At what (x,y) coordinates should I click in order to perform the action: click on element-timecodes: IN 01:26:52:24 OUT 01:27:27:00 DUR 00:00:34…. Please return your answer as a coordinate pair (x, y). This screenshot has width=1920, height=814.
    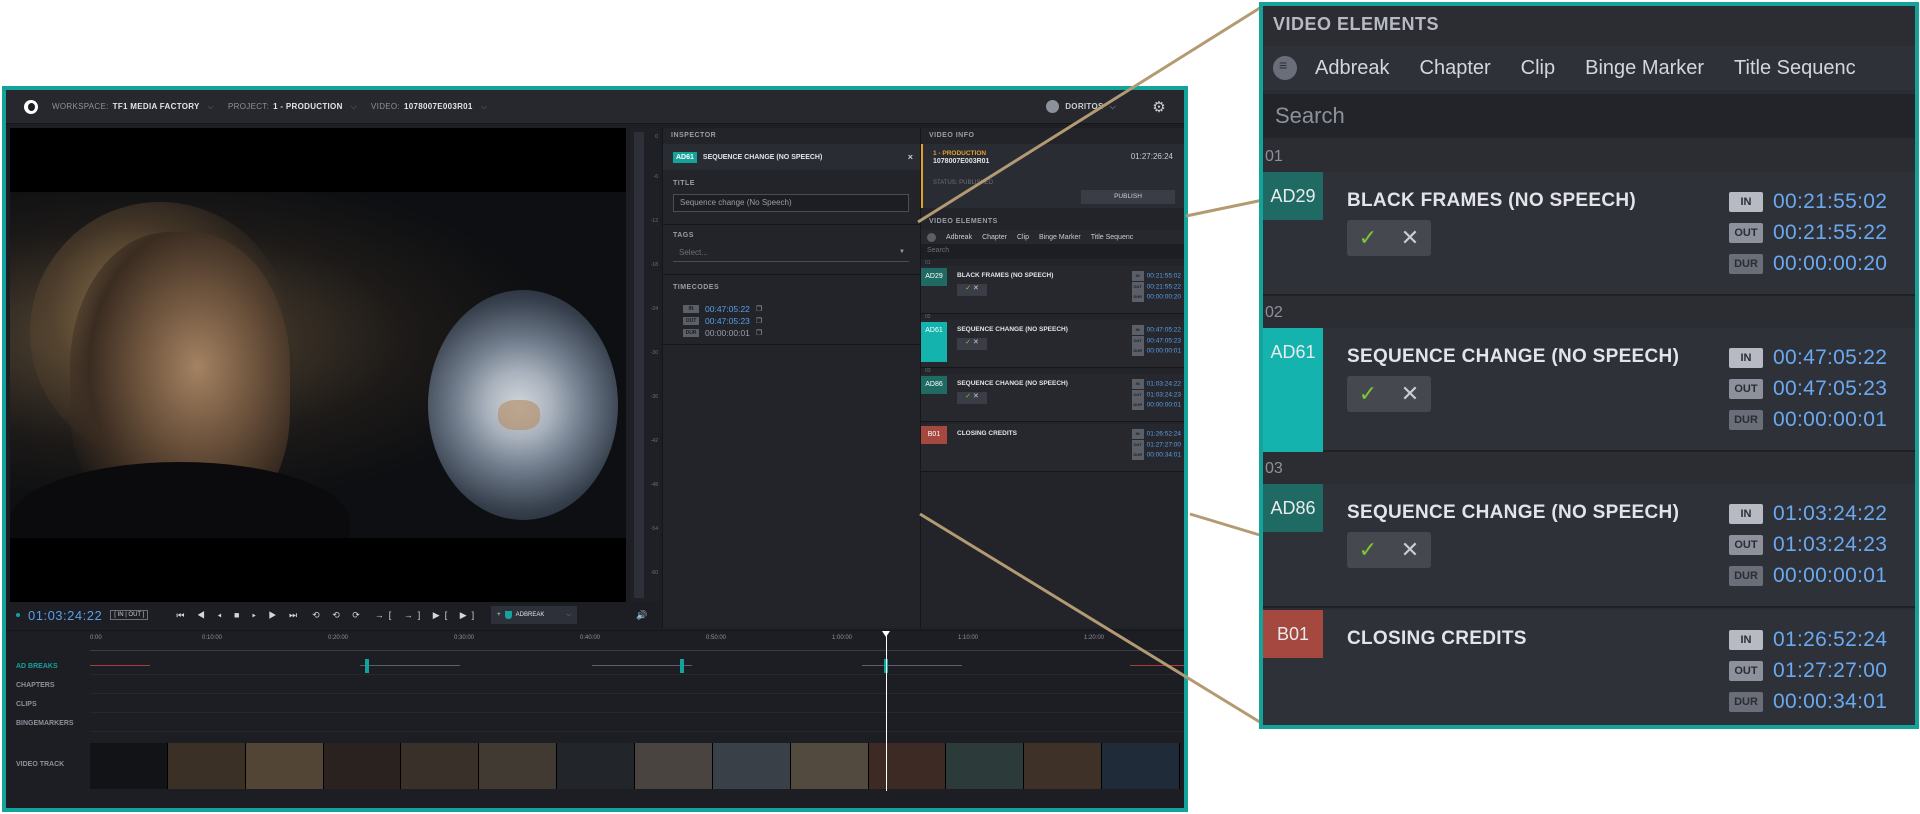
    Looking at the image, I should click on (1156, 445).